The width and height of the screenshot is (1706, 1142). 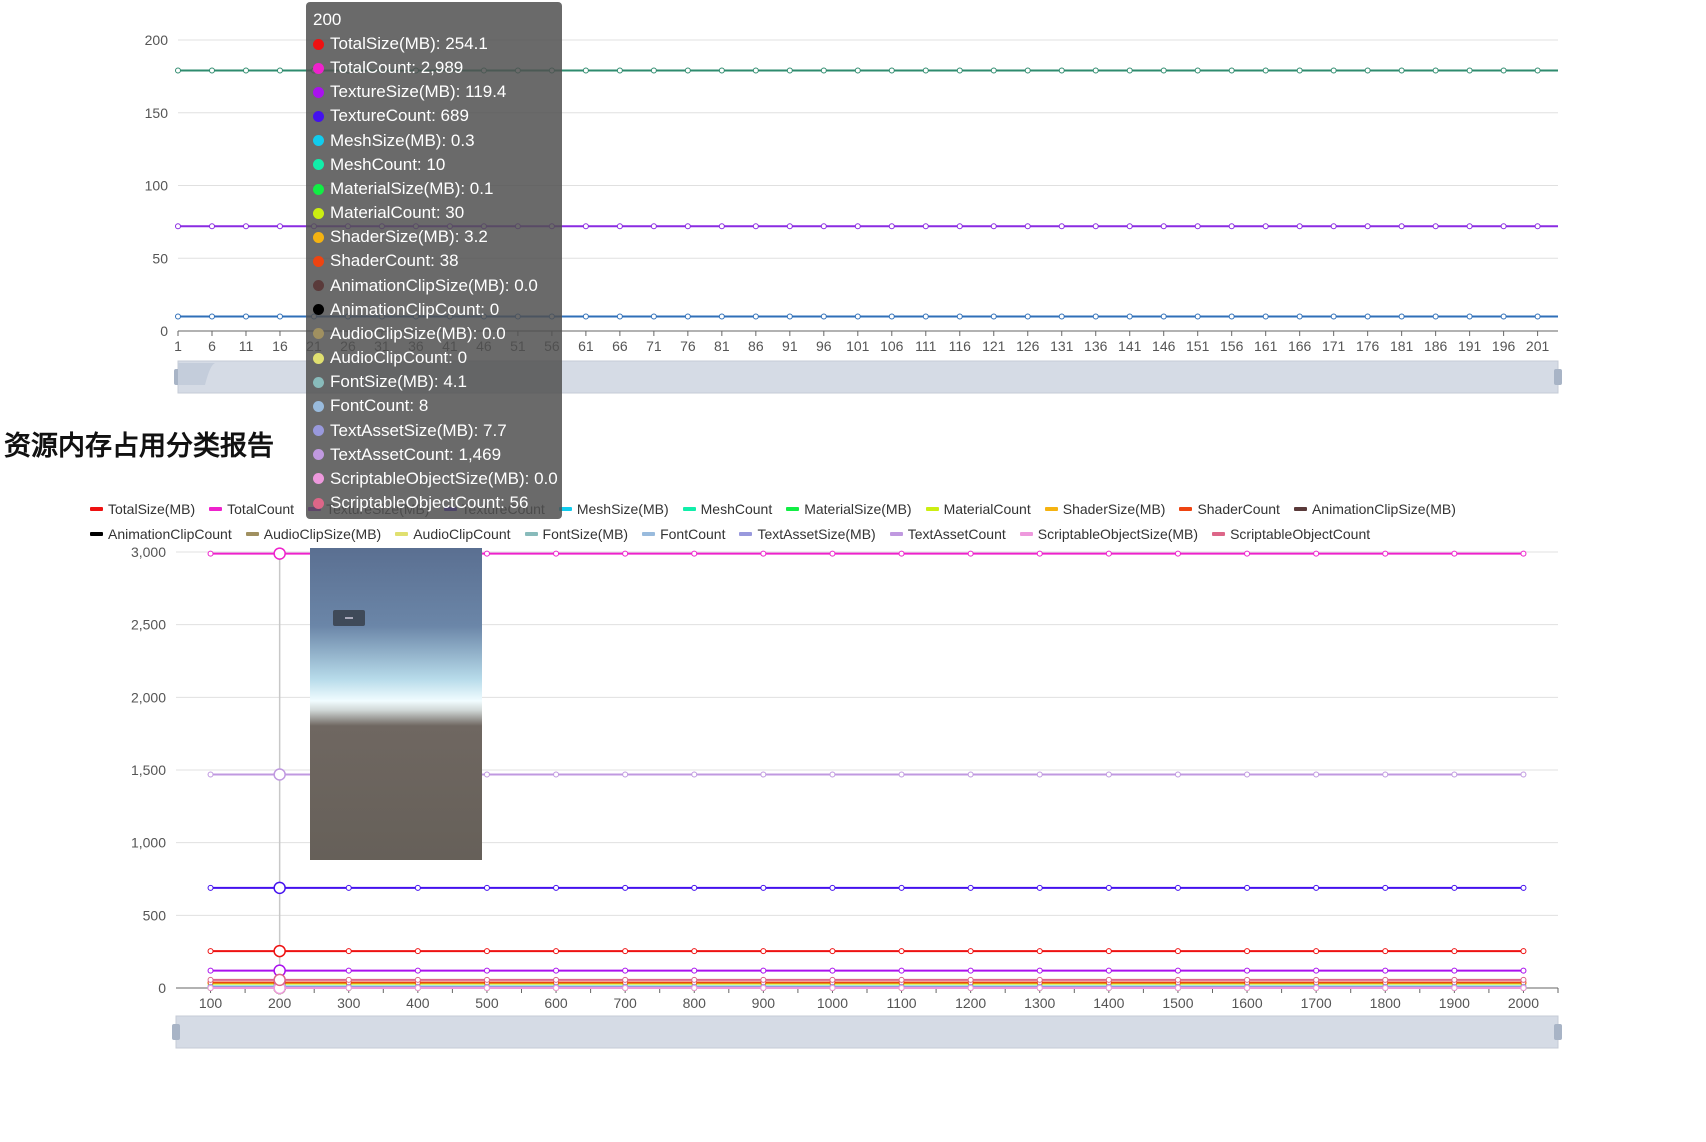 What do you see at coordinates (398, 382) in the screenshot?
I see `tooltip-row-text: FontSize(MB): 4.1` at bounding box center [398, 382].